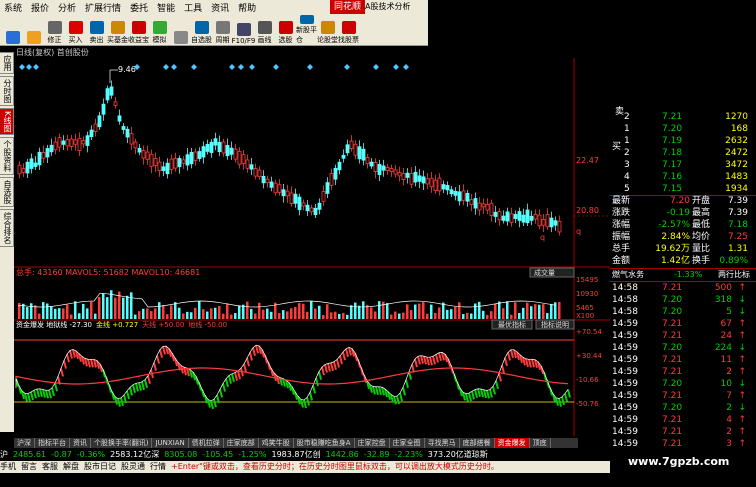  I want to click on indicator-tab-7: 鸡笑牛股, so click(276, 443).